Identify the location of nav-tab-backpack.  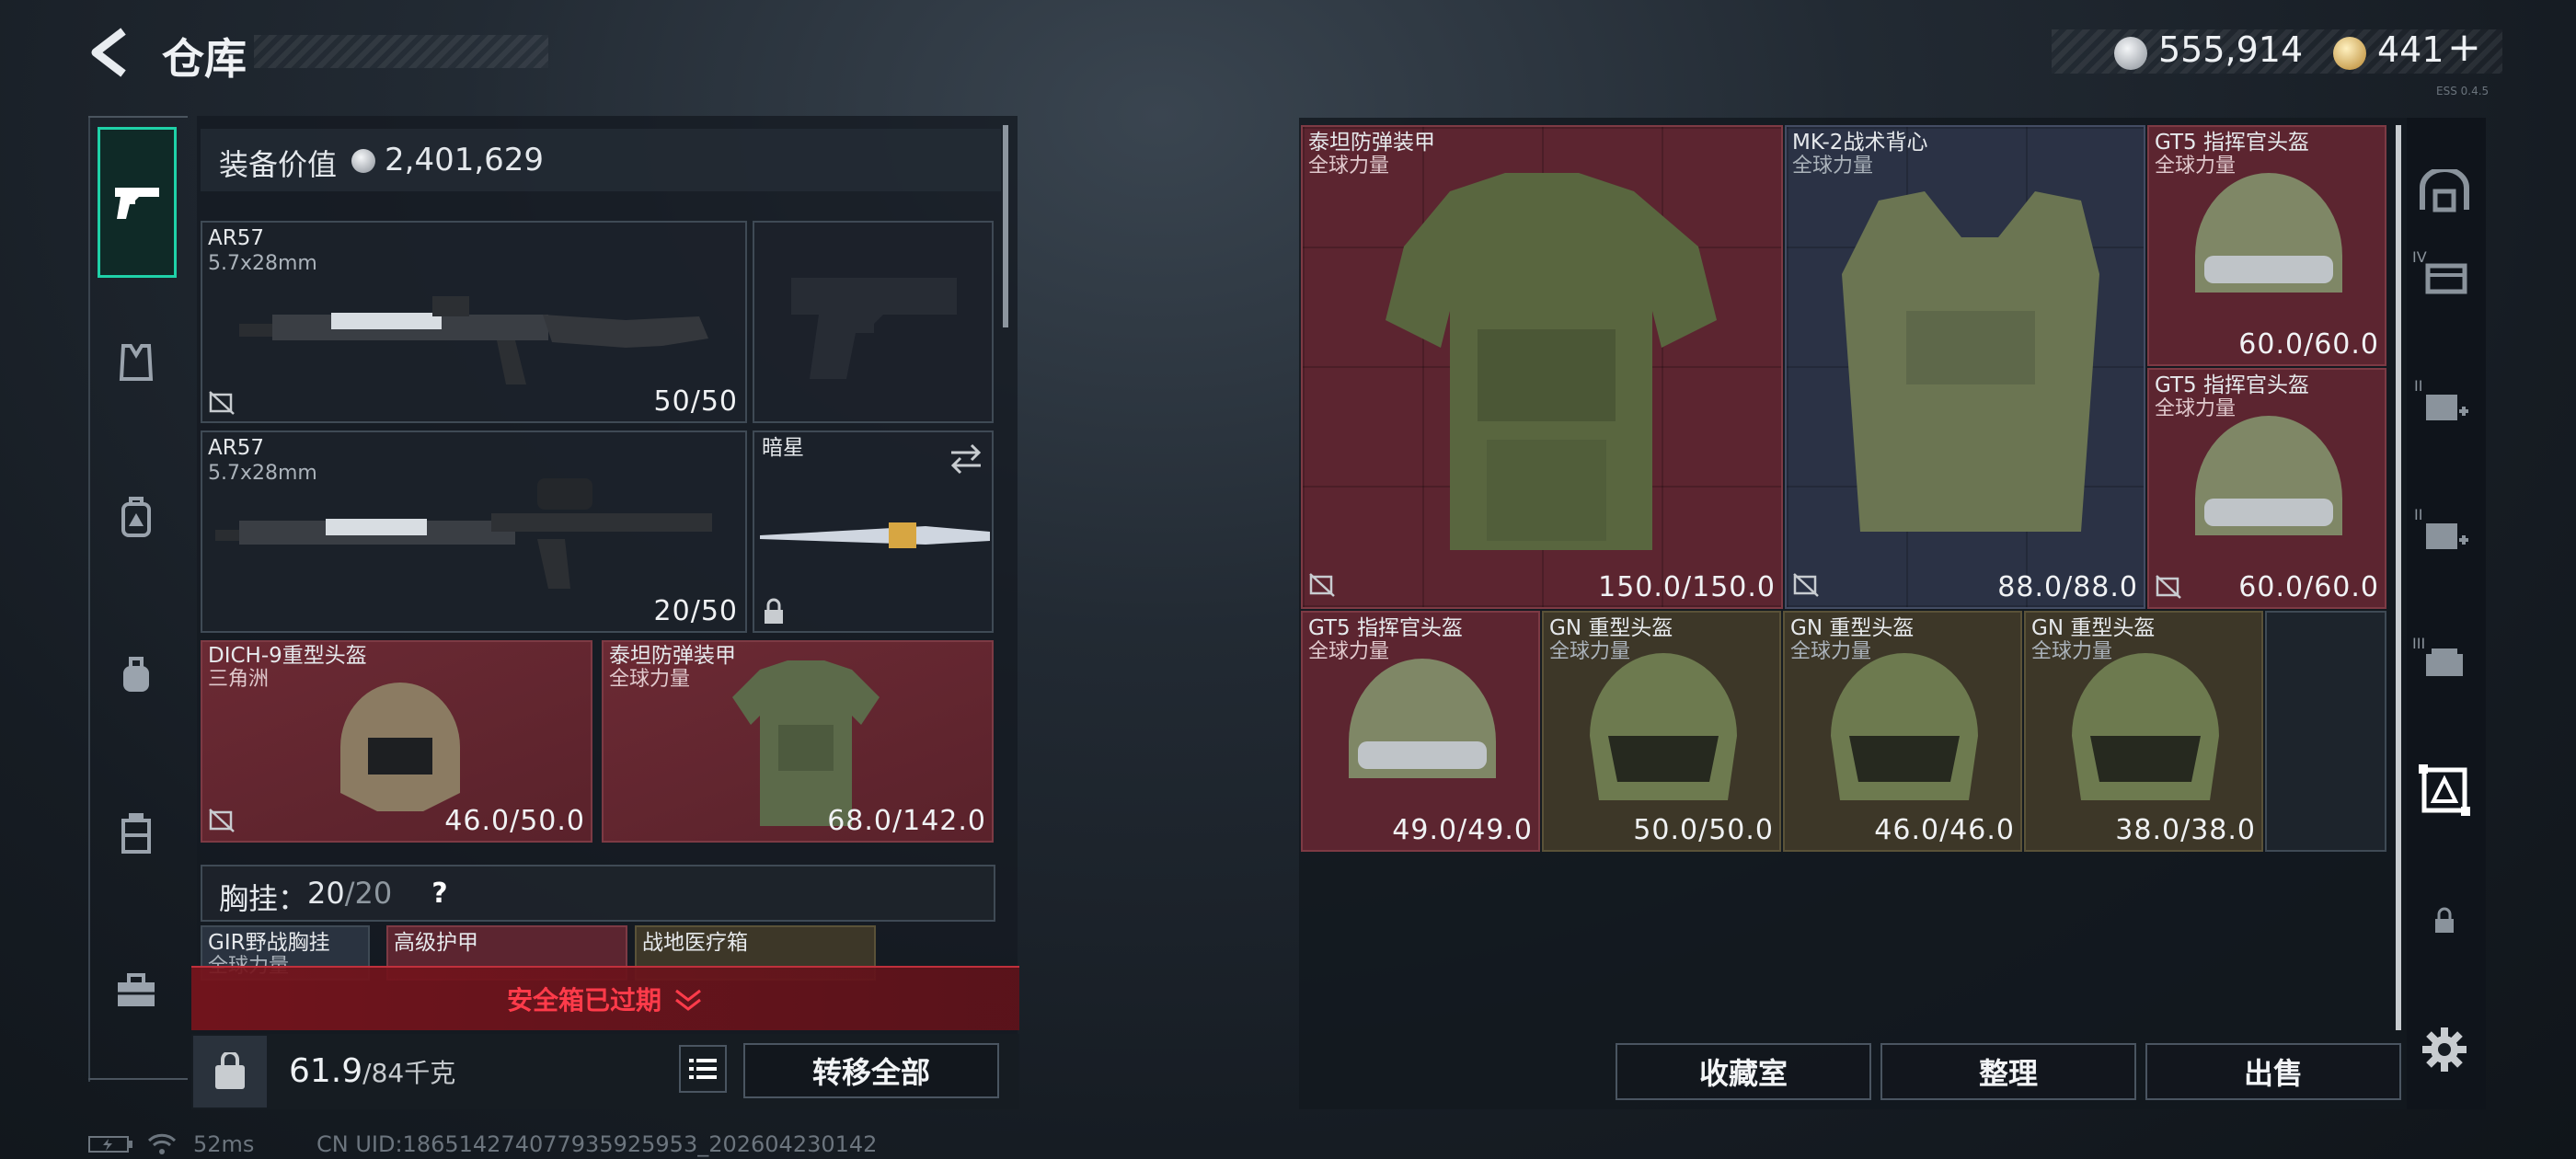
(136, 517).